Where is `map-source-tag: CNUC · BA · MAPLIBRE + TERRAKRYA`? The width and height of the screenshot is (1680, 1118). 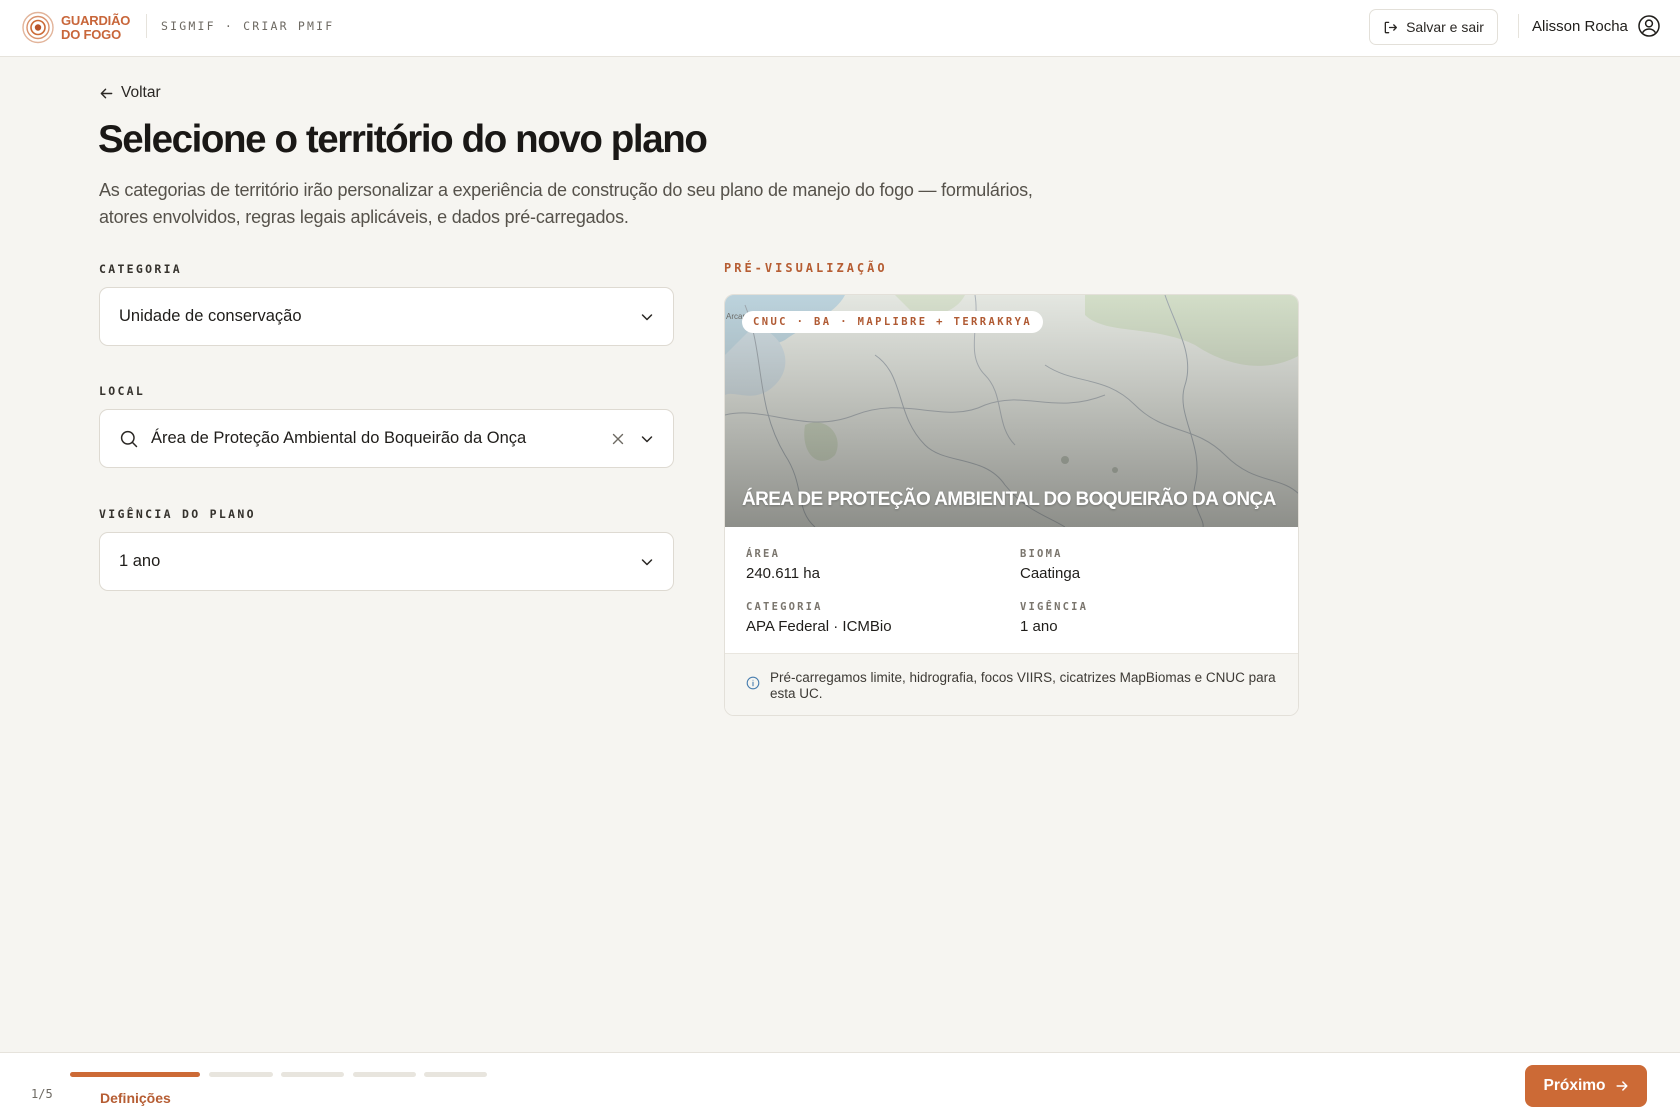
map-source-tag: CNUC · BA · MAPLIBRE + TERRAKRYA is located at coordinates (893, 322).